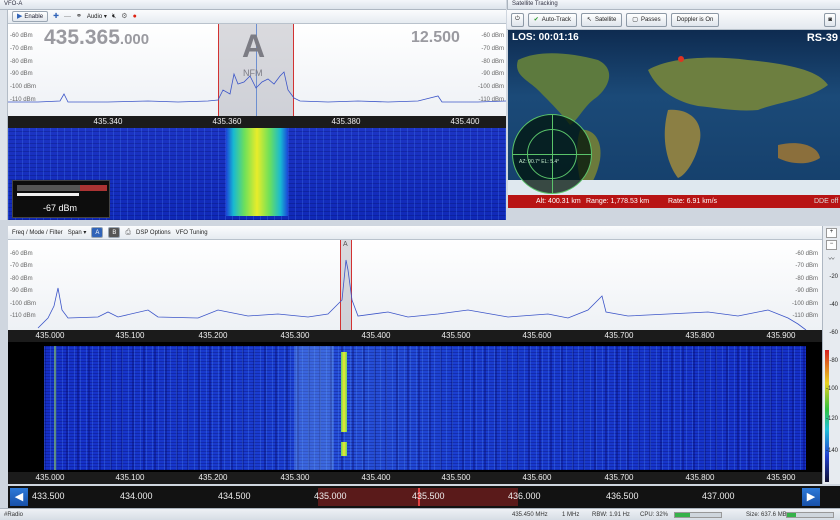  What do you see at coordinates (62, 188) in the screenshot?
I see `s-meter-scale` at bounding box center [62, 188].